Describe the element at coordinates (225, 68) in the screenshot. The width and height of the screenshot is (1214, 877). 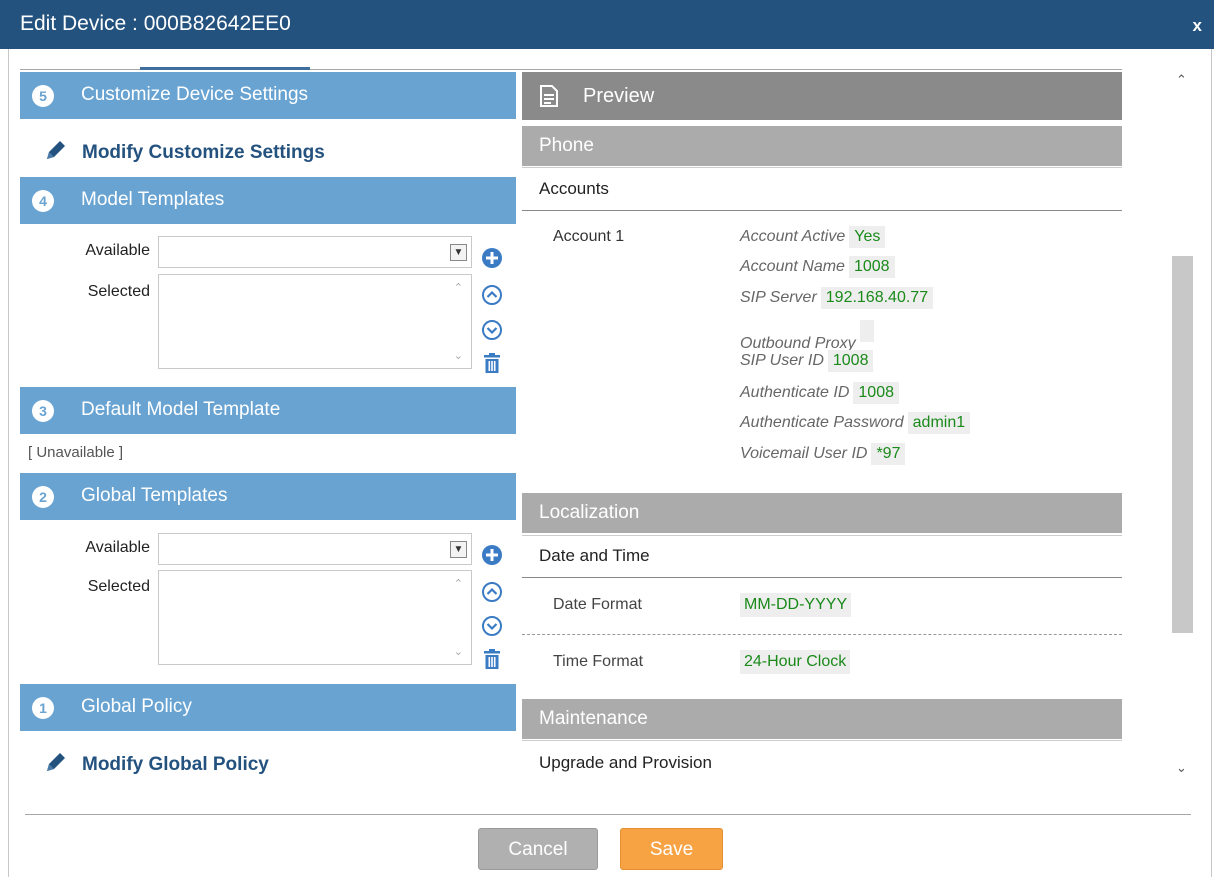
I see `active-tab-indicator` at that location.